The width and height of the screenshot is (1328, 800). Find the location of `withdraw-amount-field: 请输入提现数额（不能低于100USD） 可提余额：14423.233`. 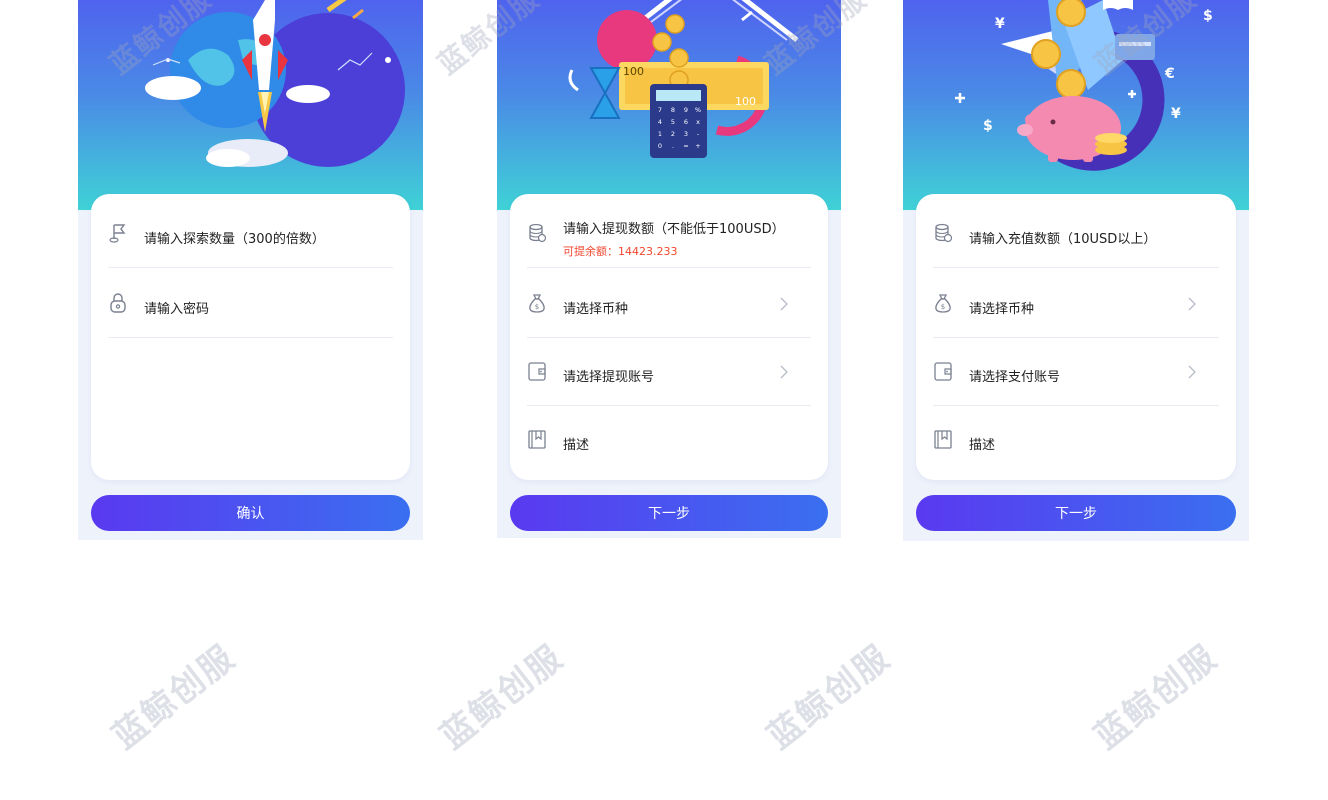

withdraw-amount-field: 请输入提现数额（不能低于100USD） 可提余额：14423.233 is located at coordinates (669, 233).